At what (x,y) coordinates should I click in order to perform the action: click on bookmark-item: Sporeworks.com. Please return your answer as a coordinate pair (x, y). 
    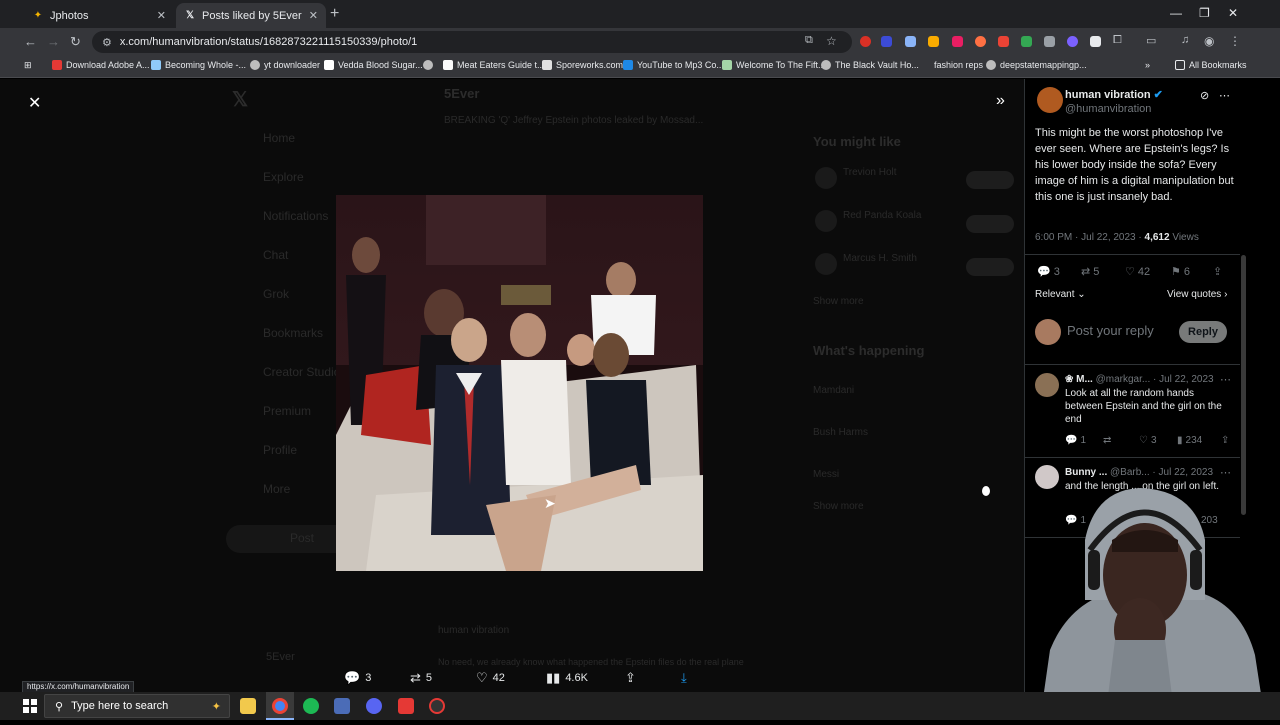
    Looking at the image, I should click on (582, 65).